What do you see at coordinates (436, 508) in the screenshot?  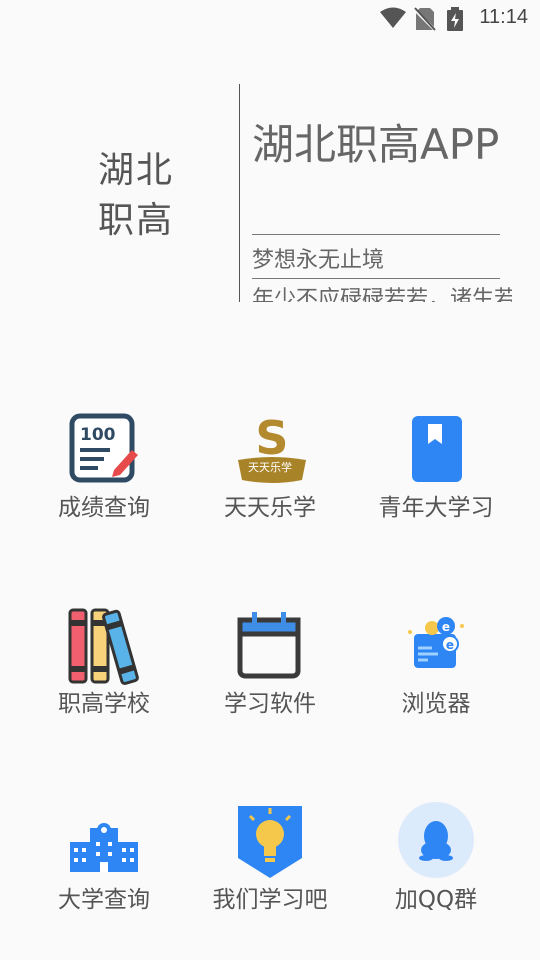 I see `grid-item-label: 青年大学习` at bounding box center [436, 508].